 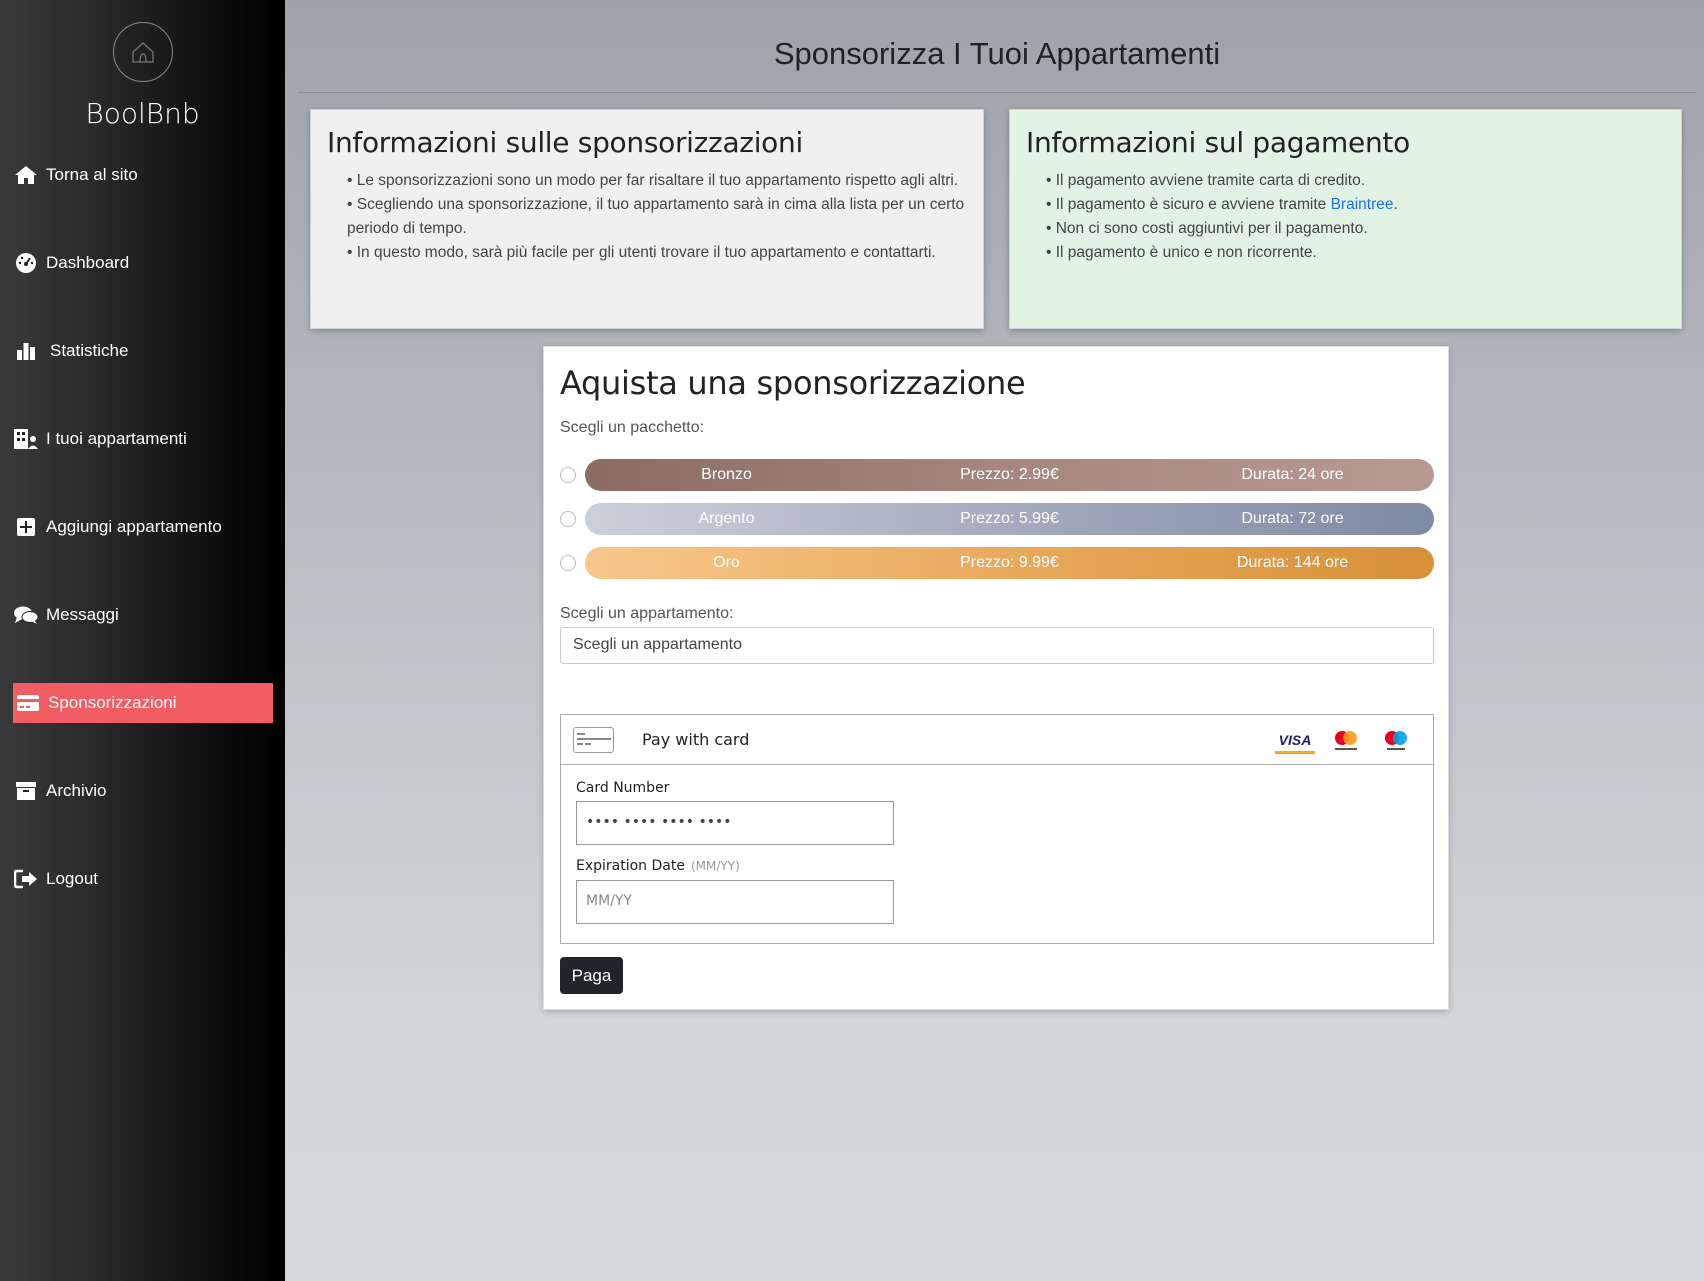 I want to click on package-pill: Oro Prezzo: 9.99€ Durata: 144 ore, so click(x=1009, y=563).